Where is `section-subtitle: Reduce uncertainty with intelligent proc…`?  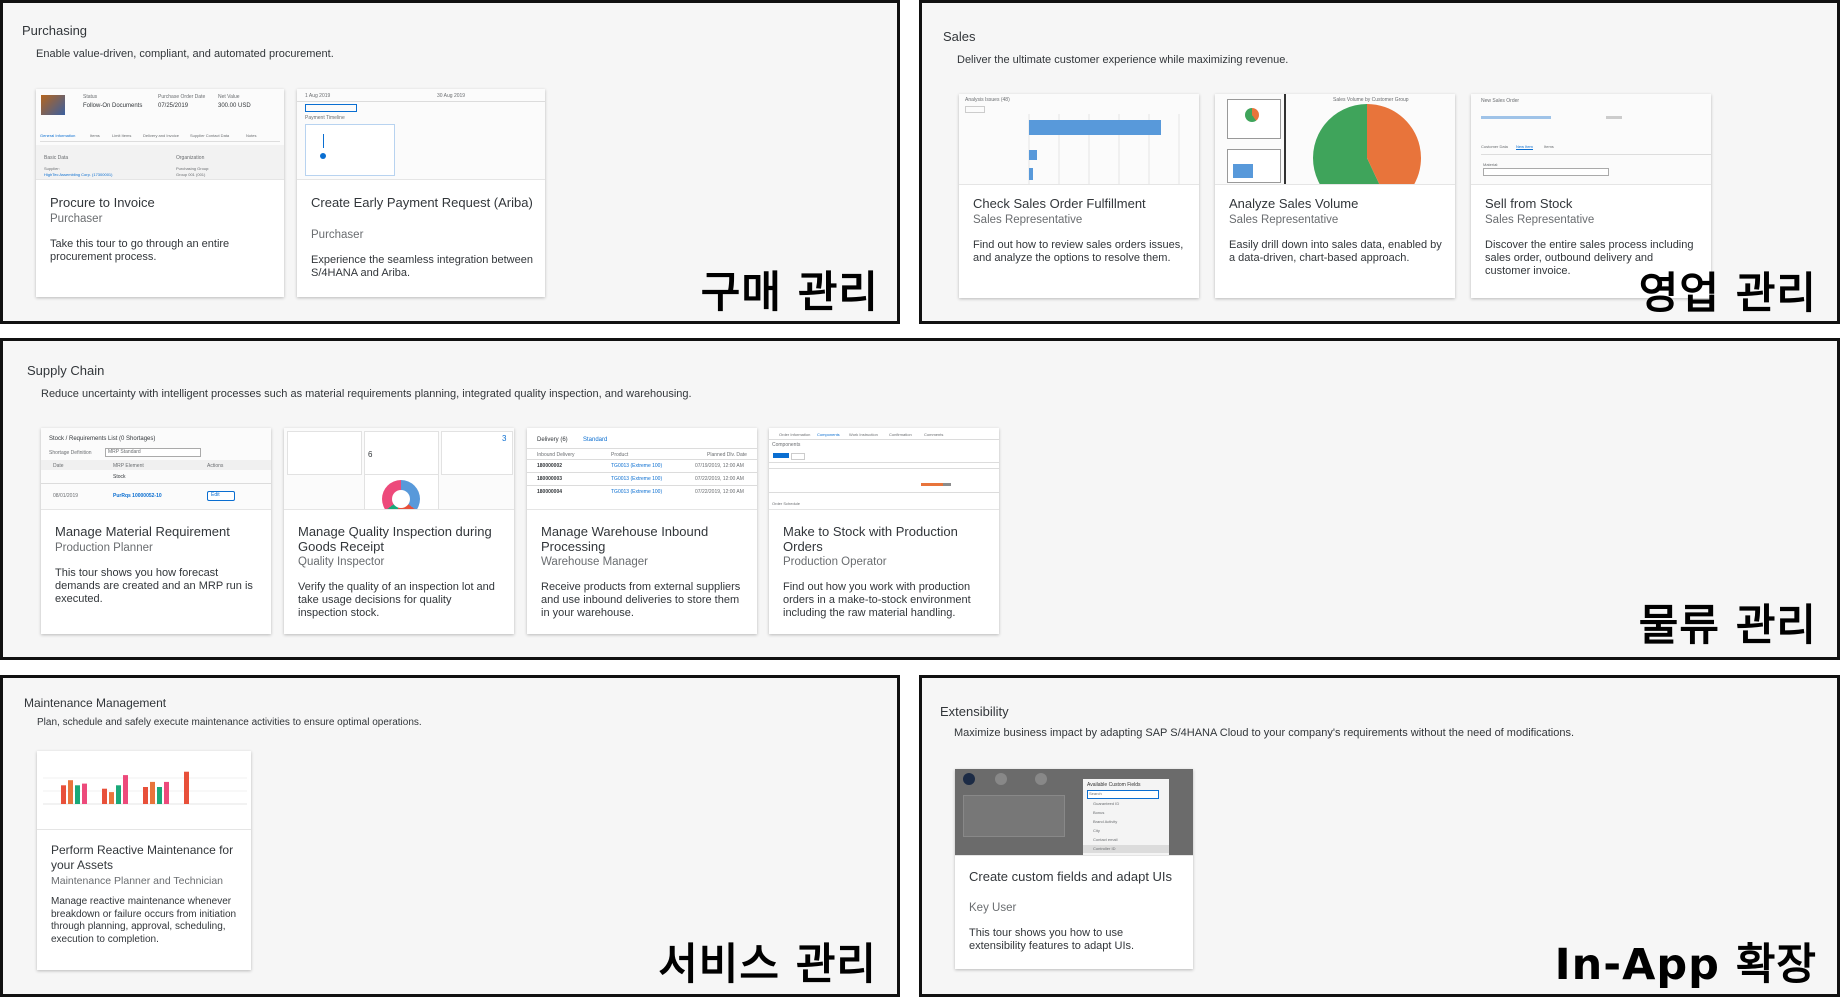
section-subtitle: Reduce uncertainty with intelligent proc… is located at coordinates (366, 394).